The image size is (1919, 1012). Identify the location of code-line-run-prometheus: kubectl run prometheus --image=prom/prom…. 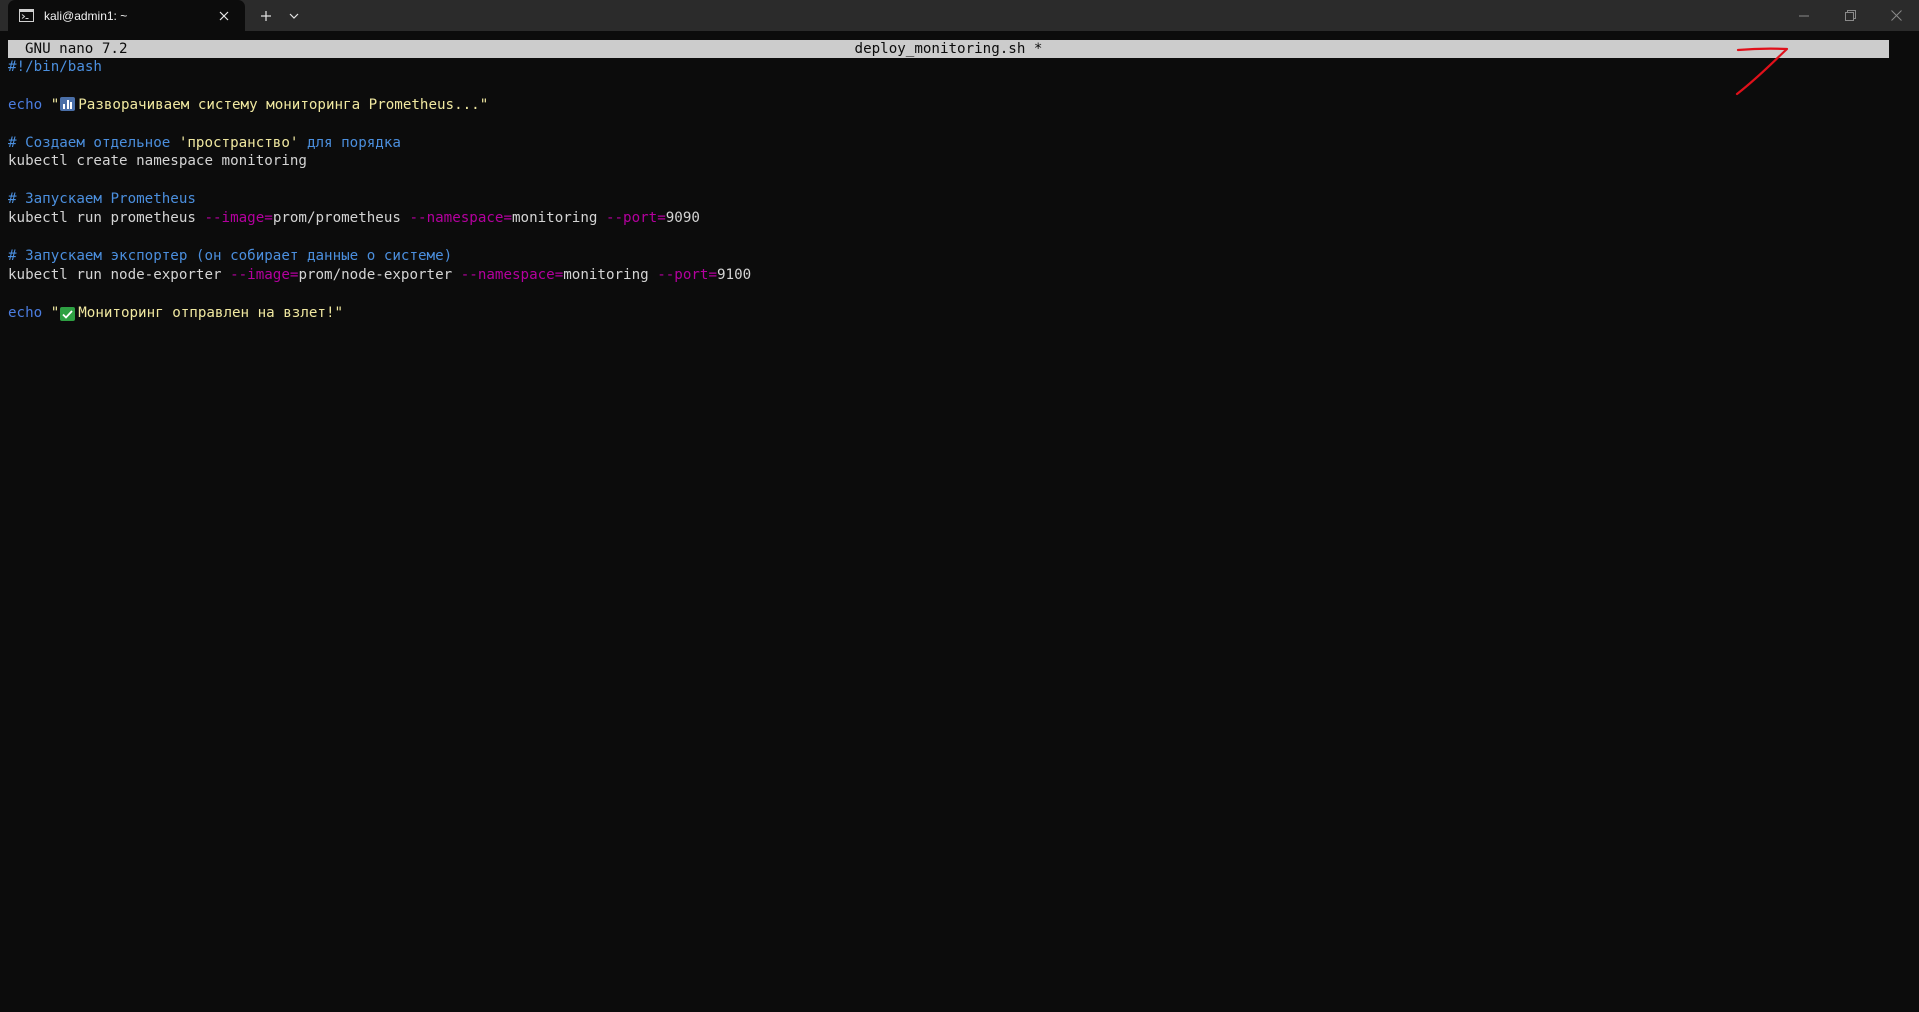
(958, 218).